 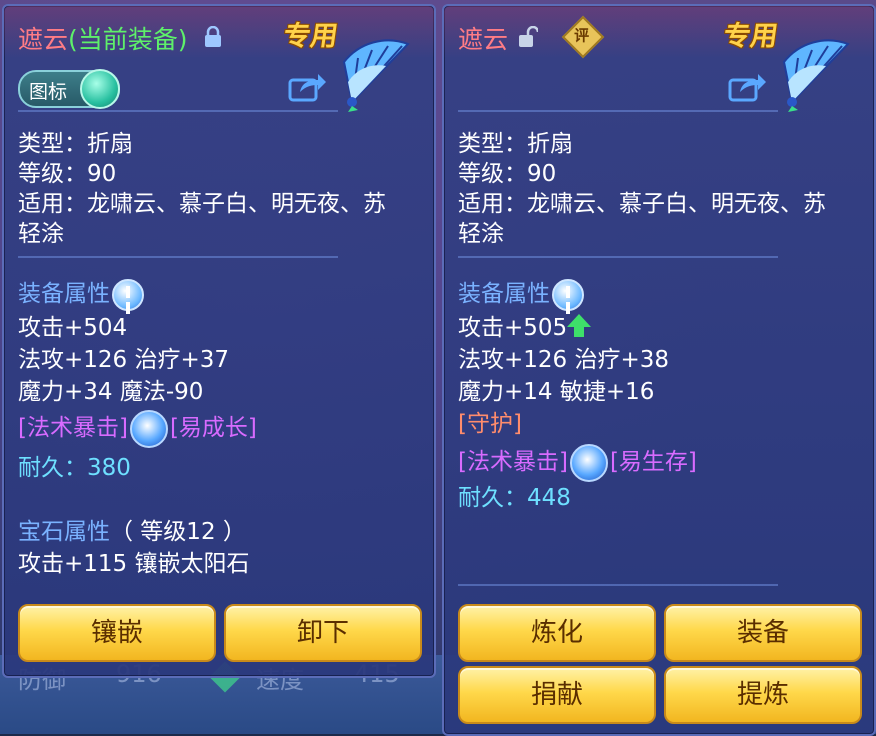 I want to click on inlay-button: 镶嵌, so click(x=117, y=633).